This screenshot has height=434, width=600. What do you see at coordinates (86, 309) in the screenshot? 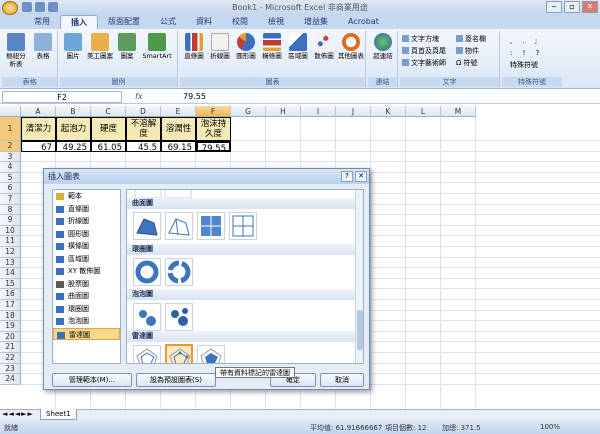
I see `chart-category-item: 環圈圖` at bounding box center [86, 309].